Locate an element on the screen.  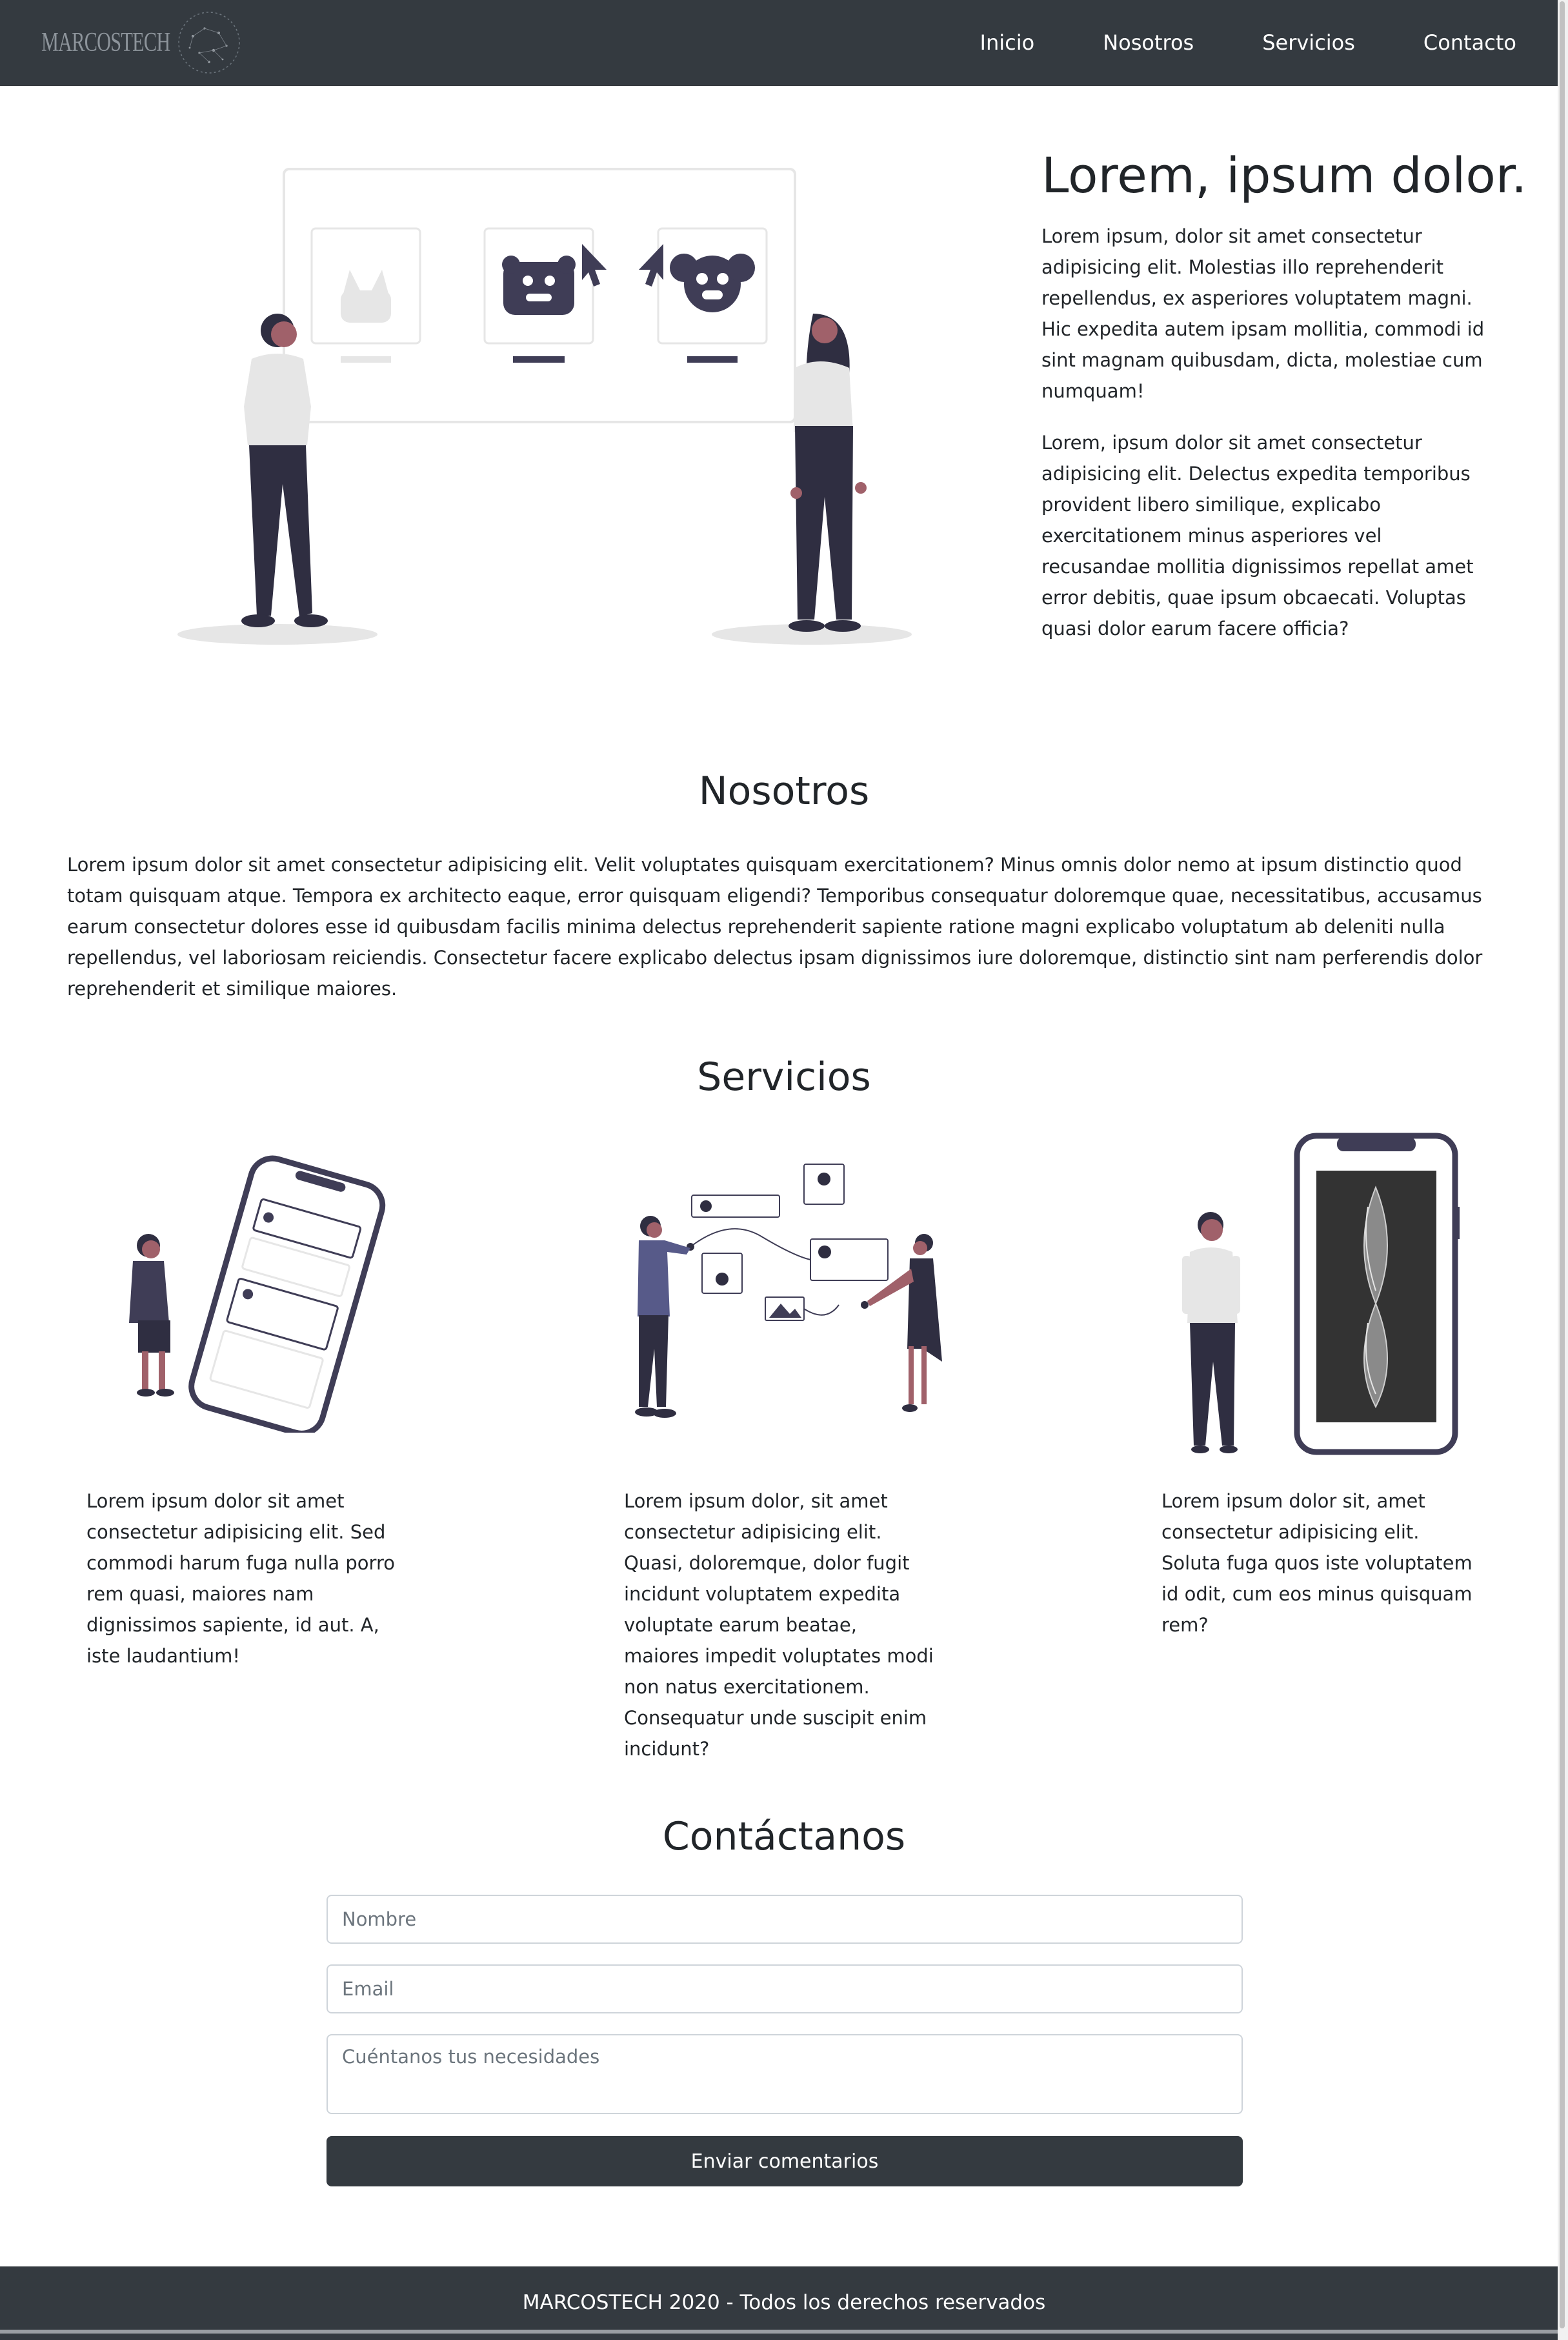
submit-button: Enviar comentarios is located at coordinates (785, 2161).